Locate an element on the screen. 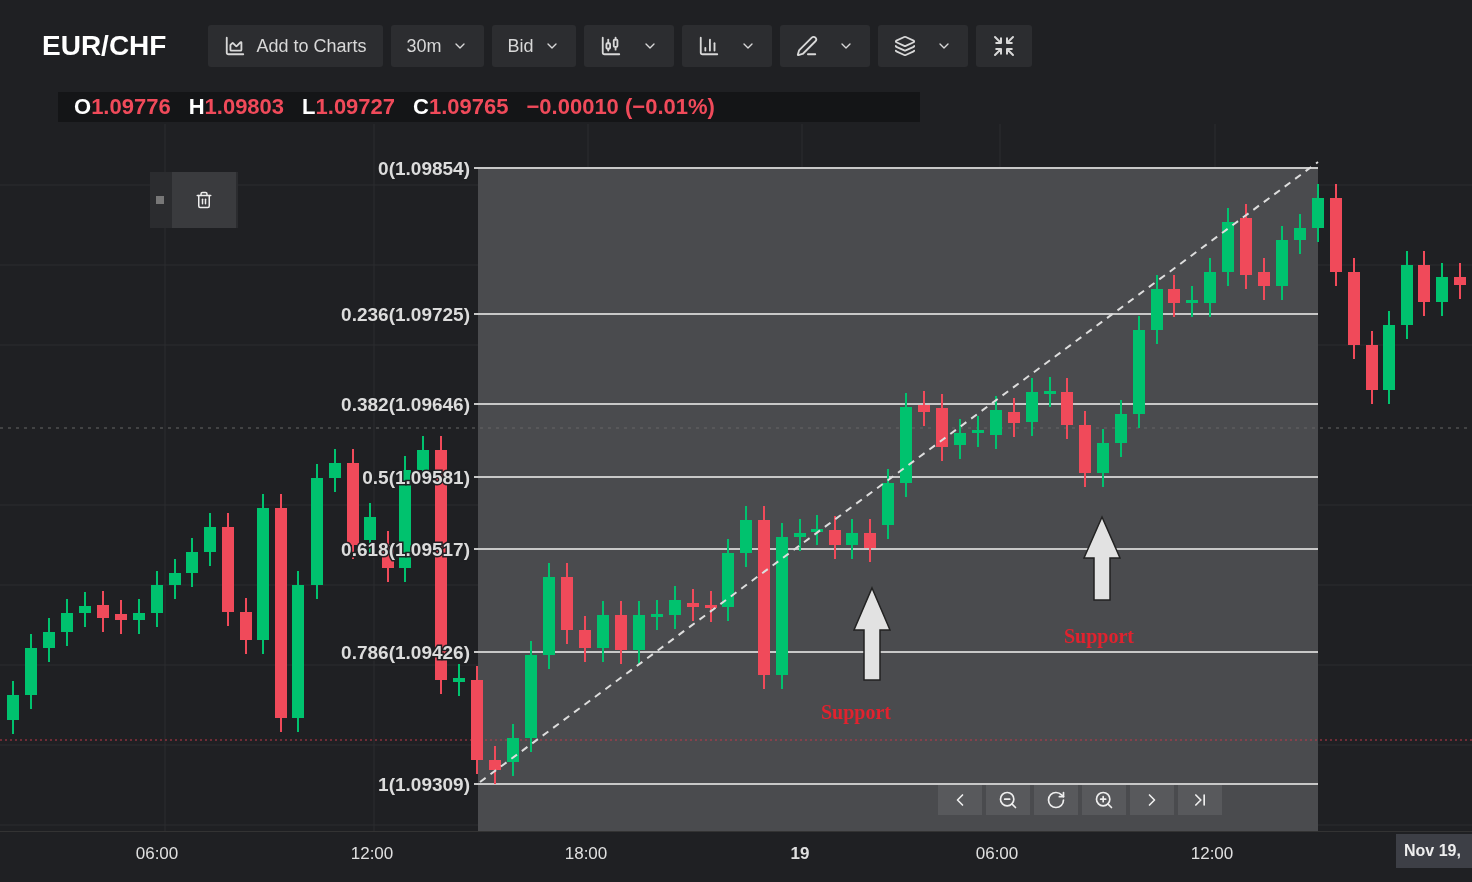  collapse-button is located at coordinates (1003, 46).